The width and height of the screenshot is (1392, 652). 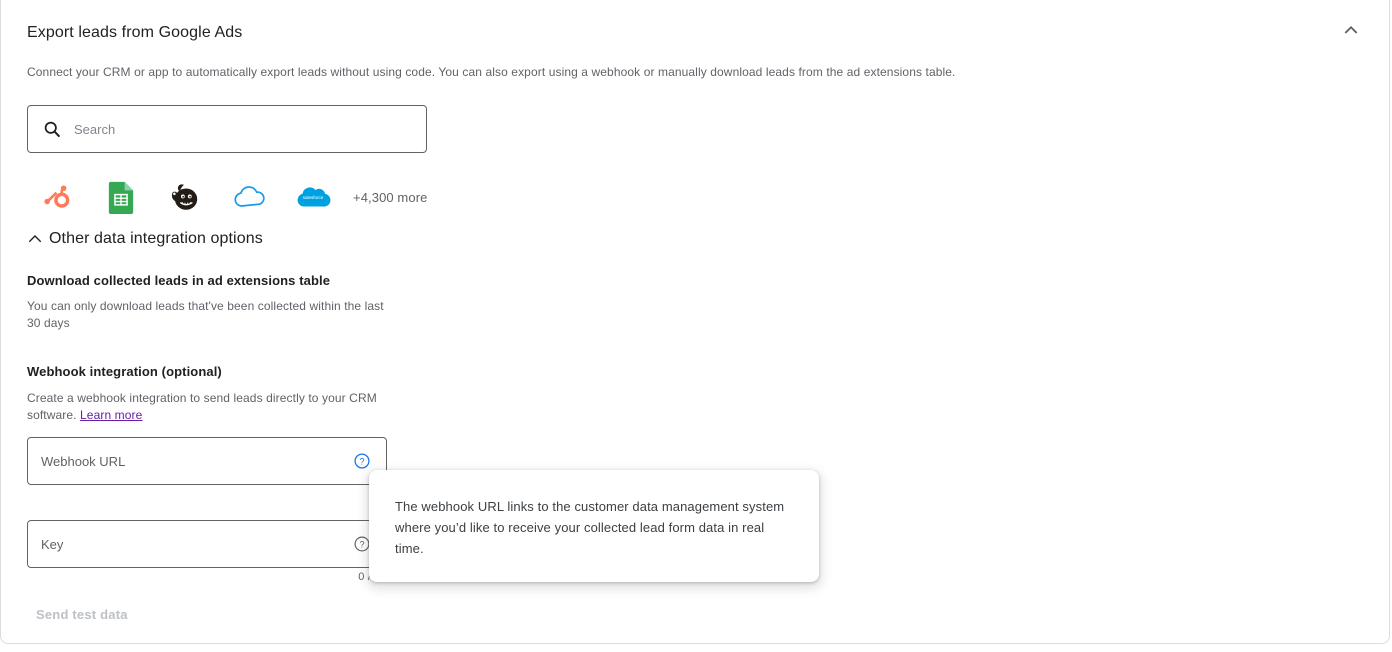 I want to click on learn-more-link: Learn more, so click(x=111, y=415).